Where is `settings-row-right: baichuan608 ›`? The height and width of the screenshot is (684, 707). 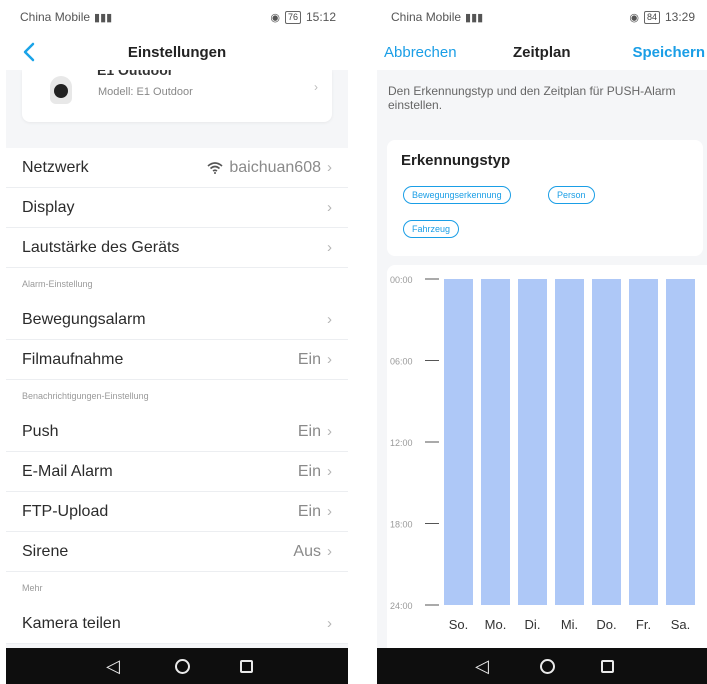 settings-row-right: baichuan608 › is located at coordinates (269, 168).